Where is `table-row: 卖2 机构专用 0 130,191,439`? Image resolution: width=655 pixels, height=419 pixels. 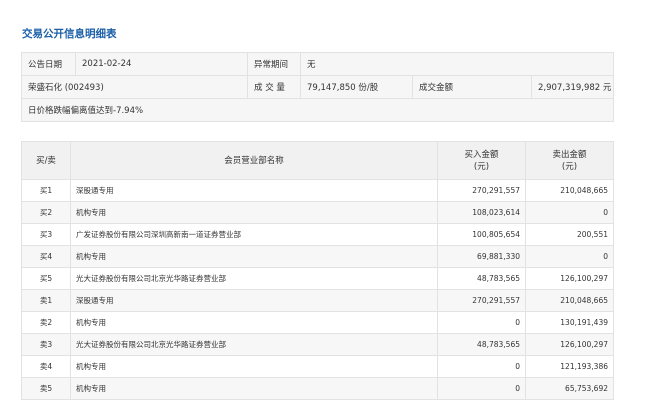 table-row: 卖2 机构专用 0 130,191,439 is located at coordinates (317, 322).